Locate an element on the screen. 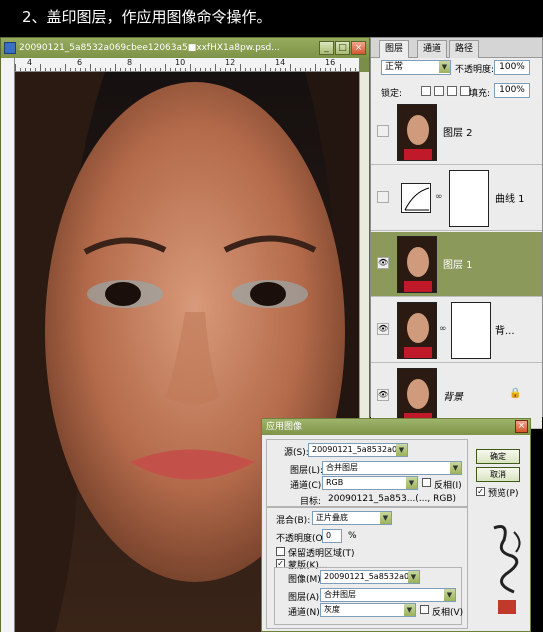  target-label: 目标: is located at coordinates (311, 502).